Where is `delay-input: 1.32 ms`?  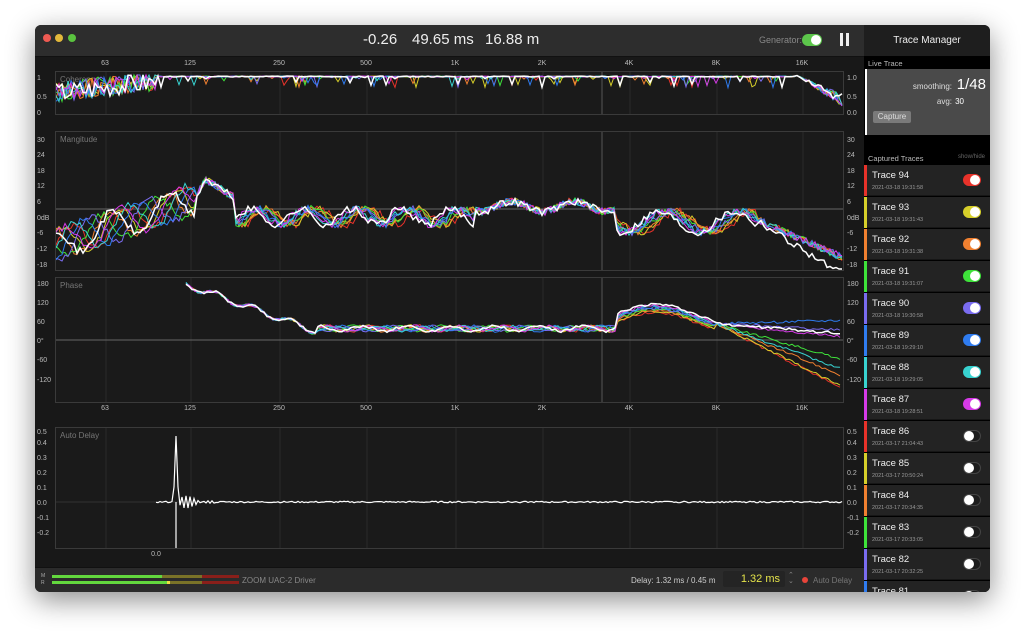
delay-input: 1.32 ms is located at coordinates (754, 579).